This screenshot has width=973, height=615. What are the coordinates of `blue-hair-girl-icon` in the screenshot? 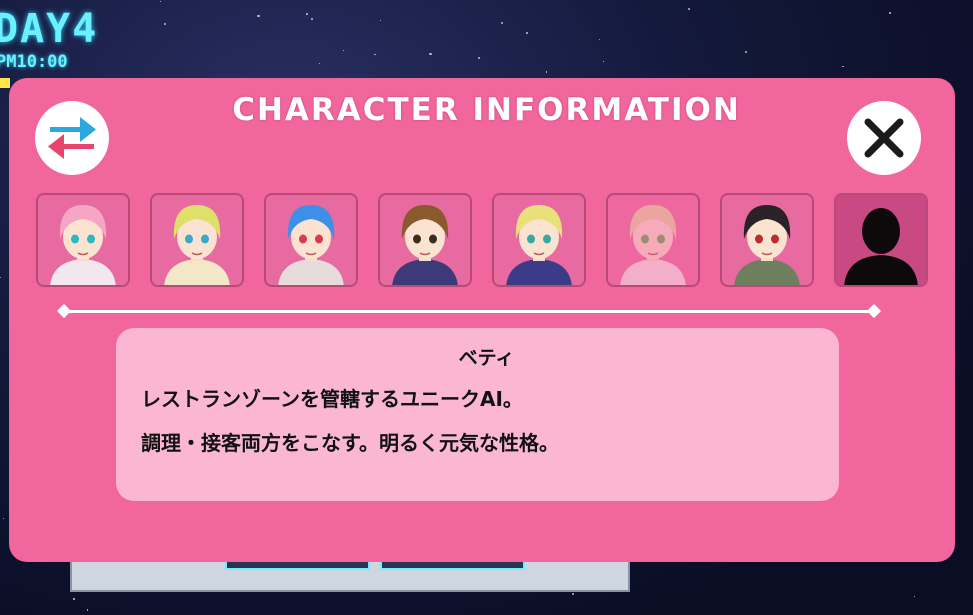 It's located at (311, 240).